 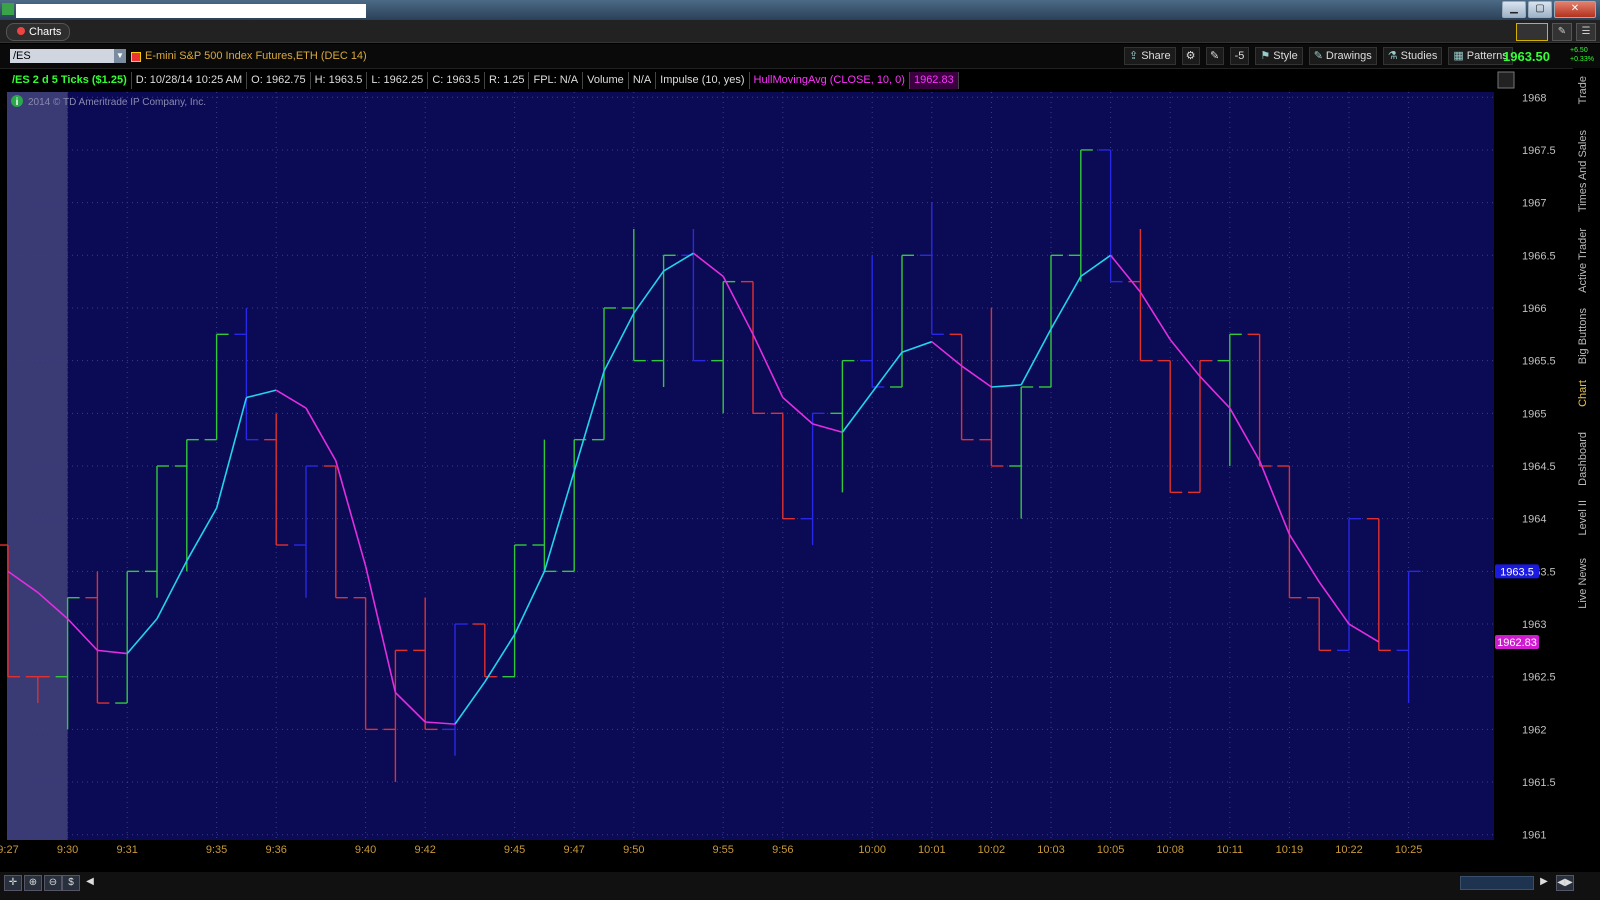 I want to click on x-tick-label: 10:00, so click(x=872, y=850).